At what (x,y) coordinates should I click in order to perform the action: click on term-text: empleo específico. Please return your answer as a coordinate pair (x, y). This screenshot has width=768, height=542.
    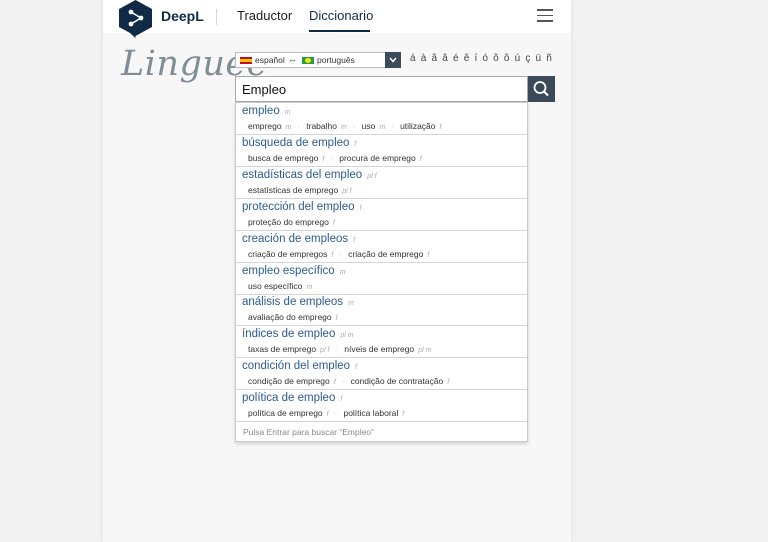
    Looking at the image, I should click on (288, 270).